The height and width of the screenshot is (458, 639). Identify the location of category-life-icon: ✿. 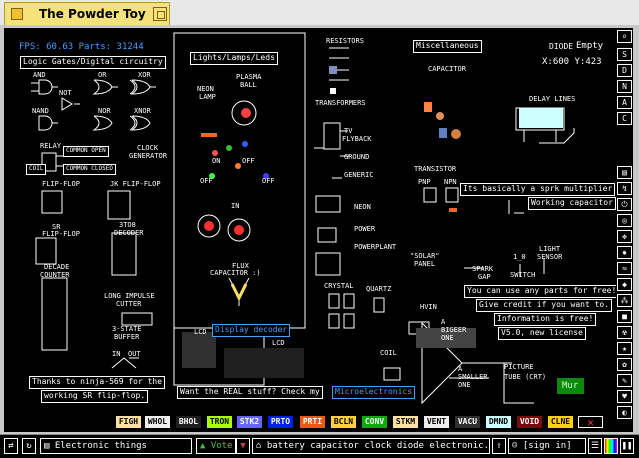
(624, 364).